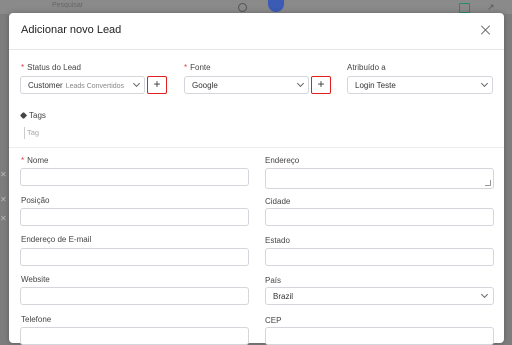 Image resolution: width=512 pixels, height=345 pixels. What do you see at coordinates (37, 115) in the screenshot?
I see `tags-label: Tags` at bounding box center [37, 115].